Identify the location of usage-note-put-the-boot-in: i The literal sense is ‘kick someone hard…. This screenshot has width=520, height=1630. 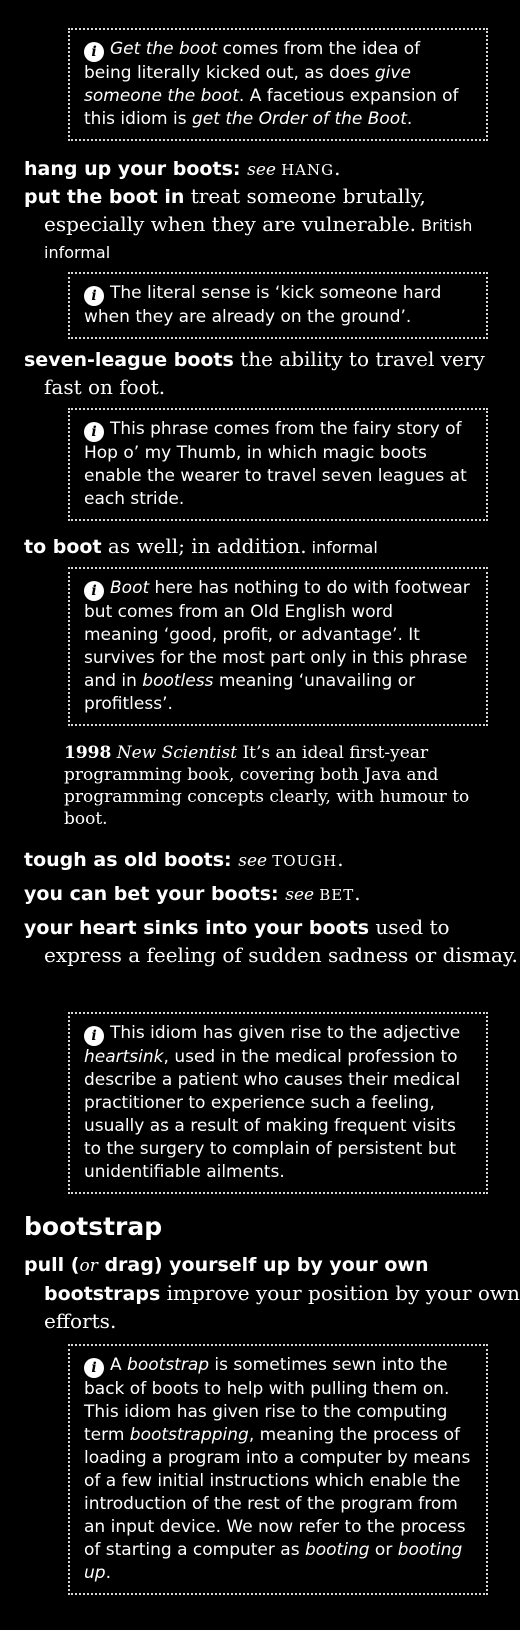
(278, 305).